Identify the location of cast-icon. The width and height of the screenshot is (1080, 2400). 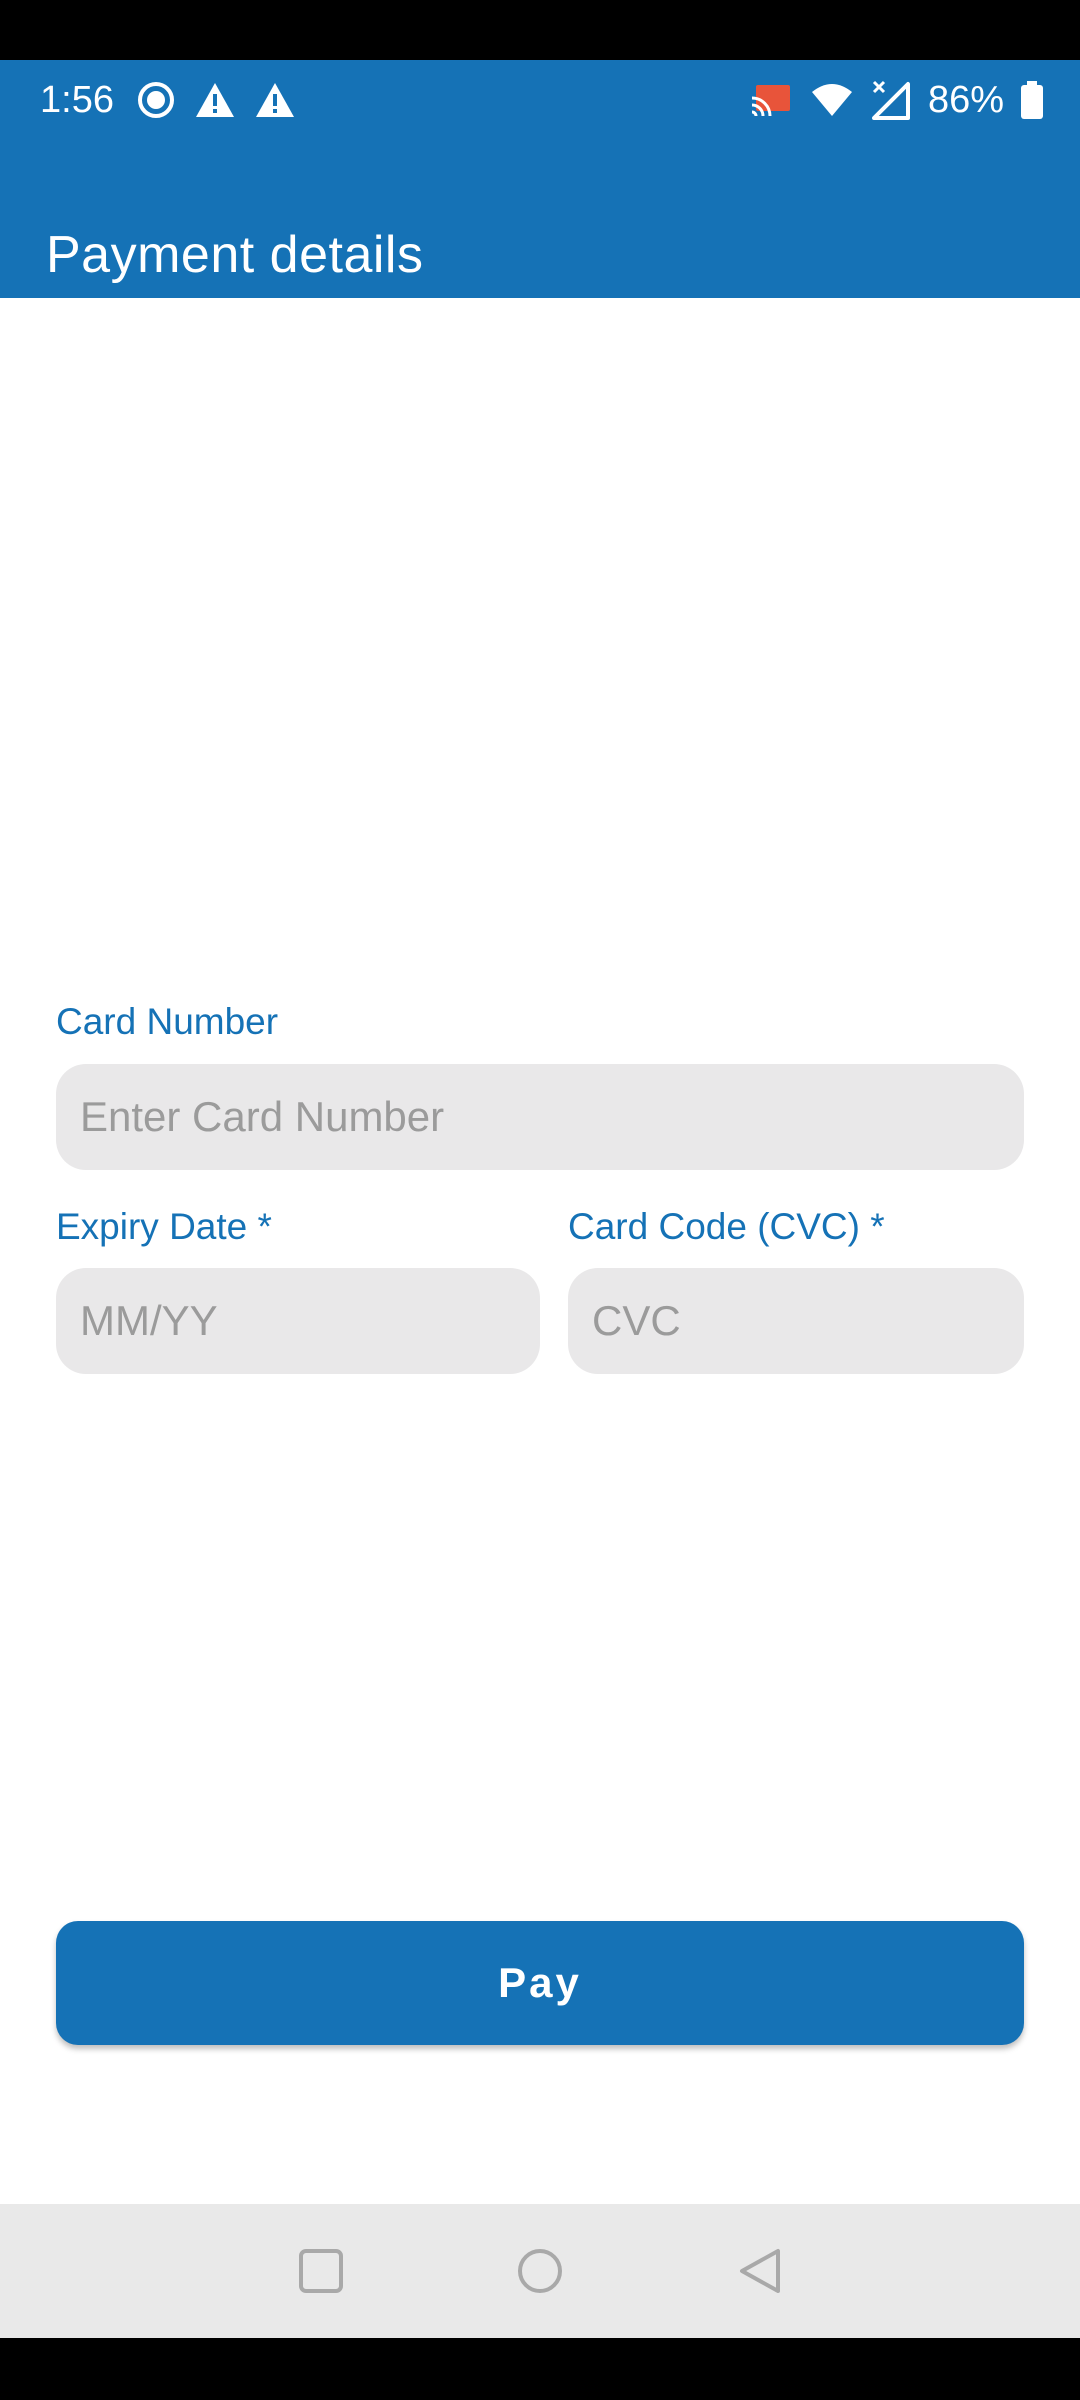
(770, 101).